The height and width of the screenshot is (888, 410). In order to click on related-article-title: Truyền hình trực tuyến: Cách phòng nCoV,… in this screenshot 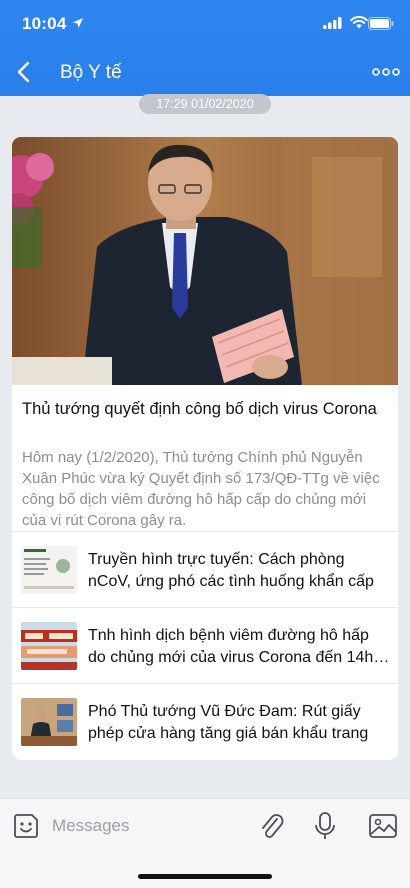, I will do `click(231, 570)`.